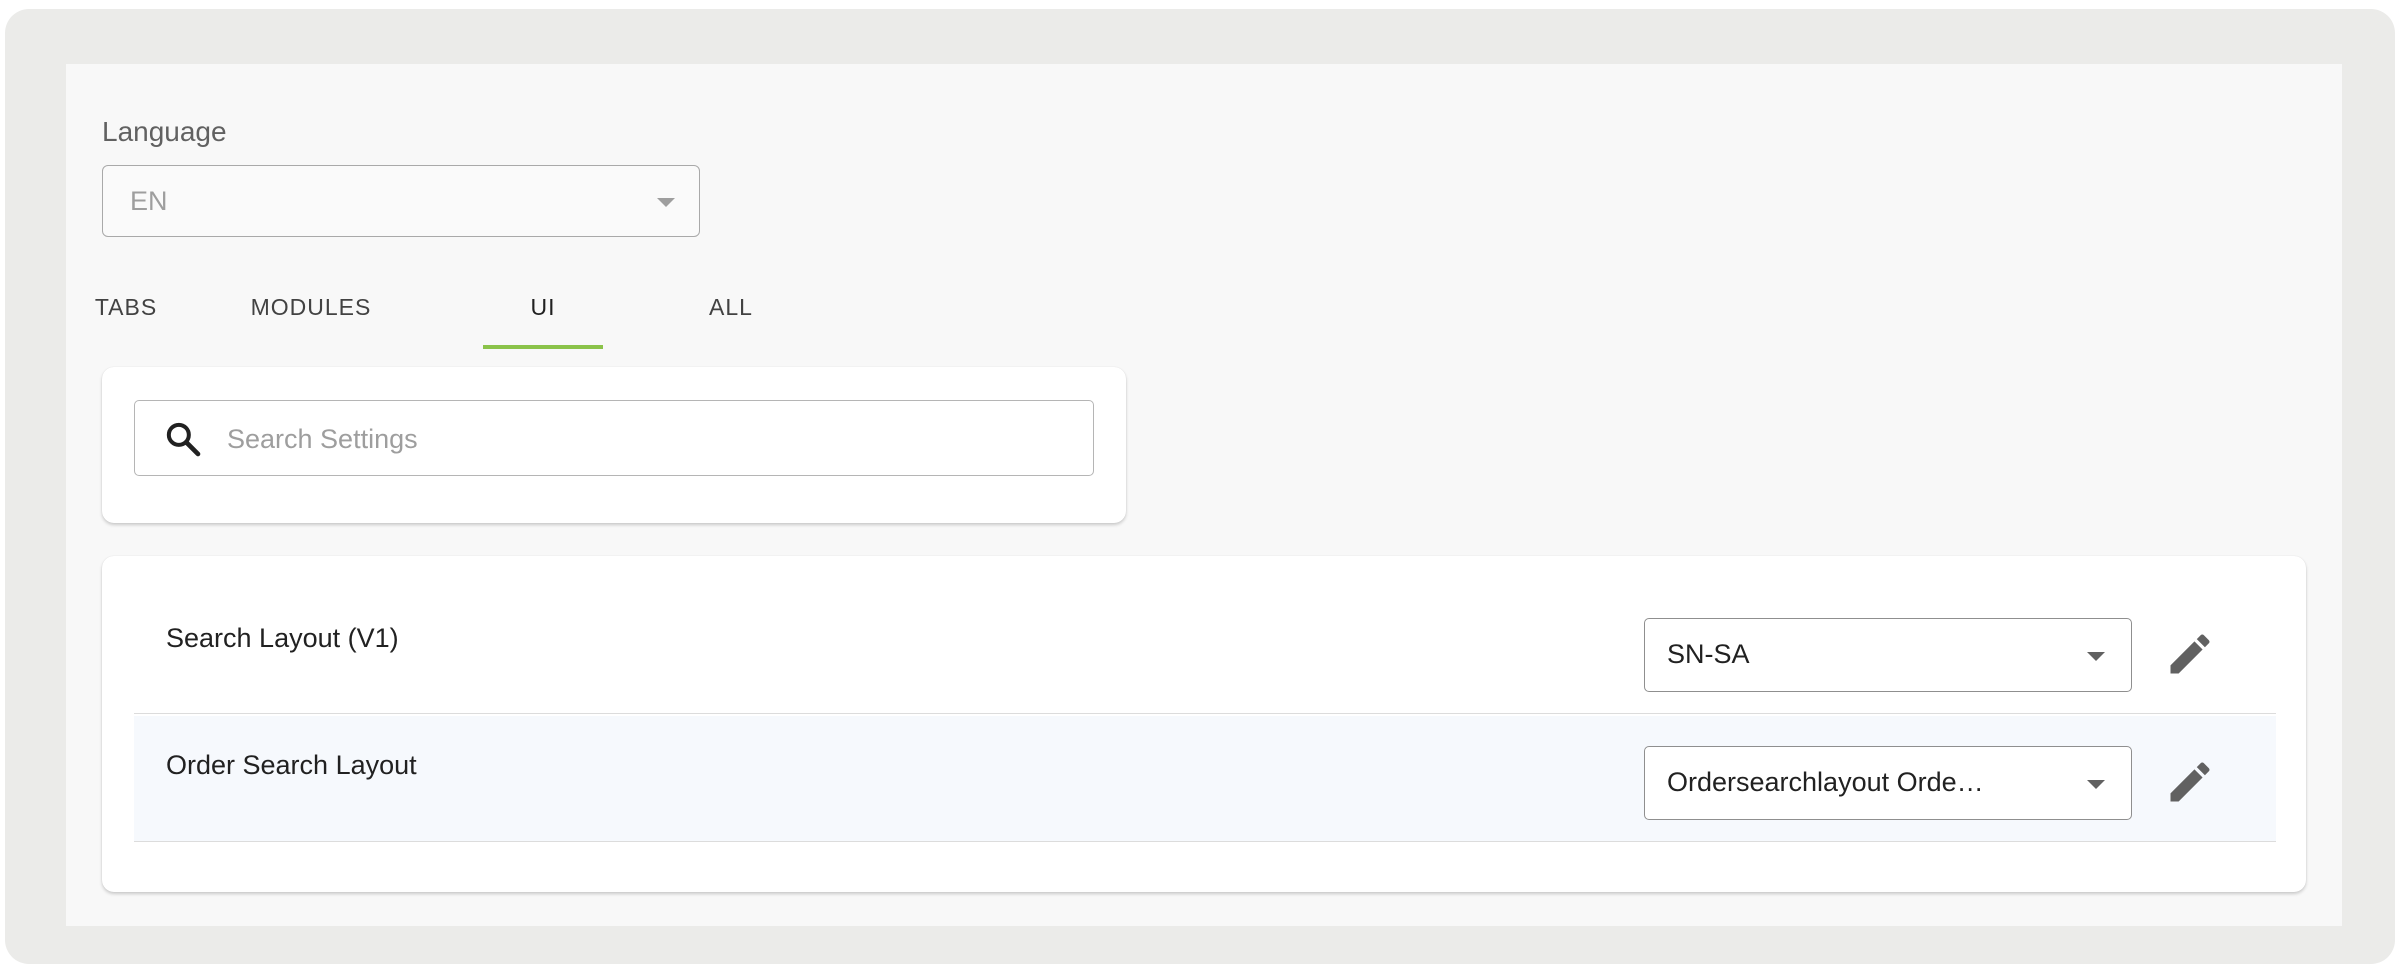 This screenshot has height=968, width=2402. I want to click on tab-modules: MODULES, so click(311, 314).